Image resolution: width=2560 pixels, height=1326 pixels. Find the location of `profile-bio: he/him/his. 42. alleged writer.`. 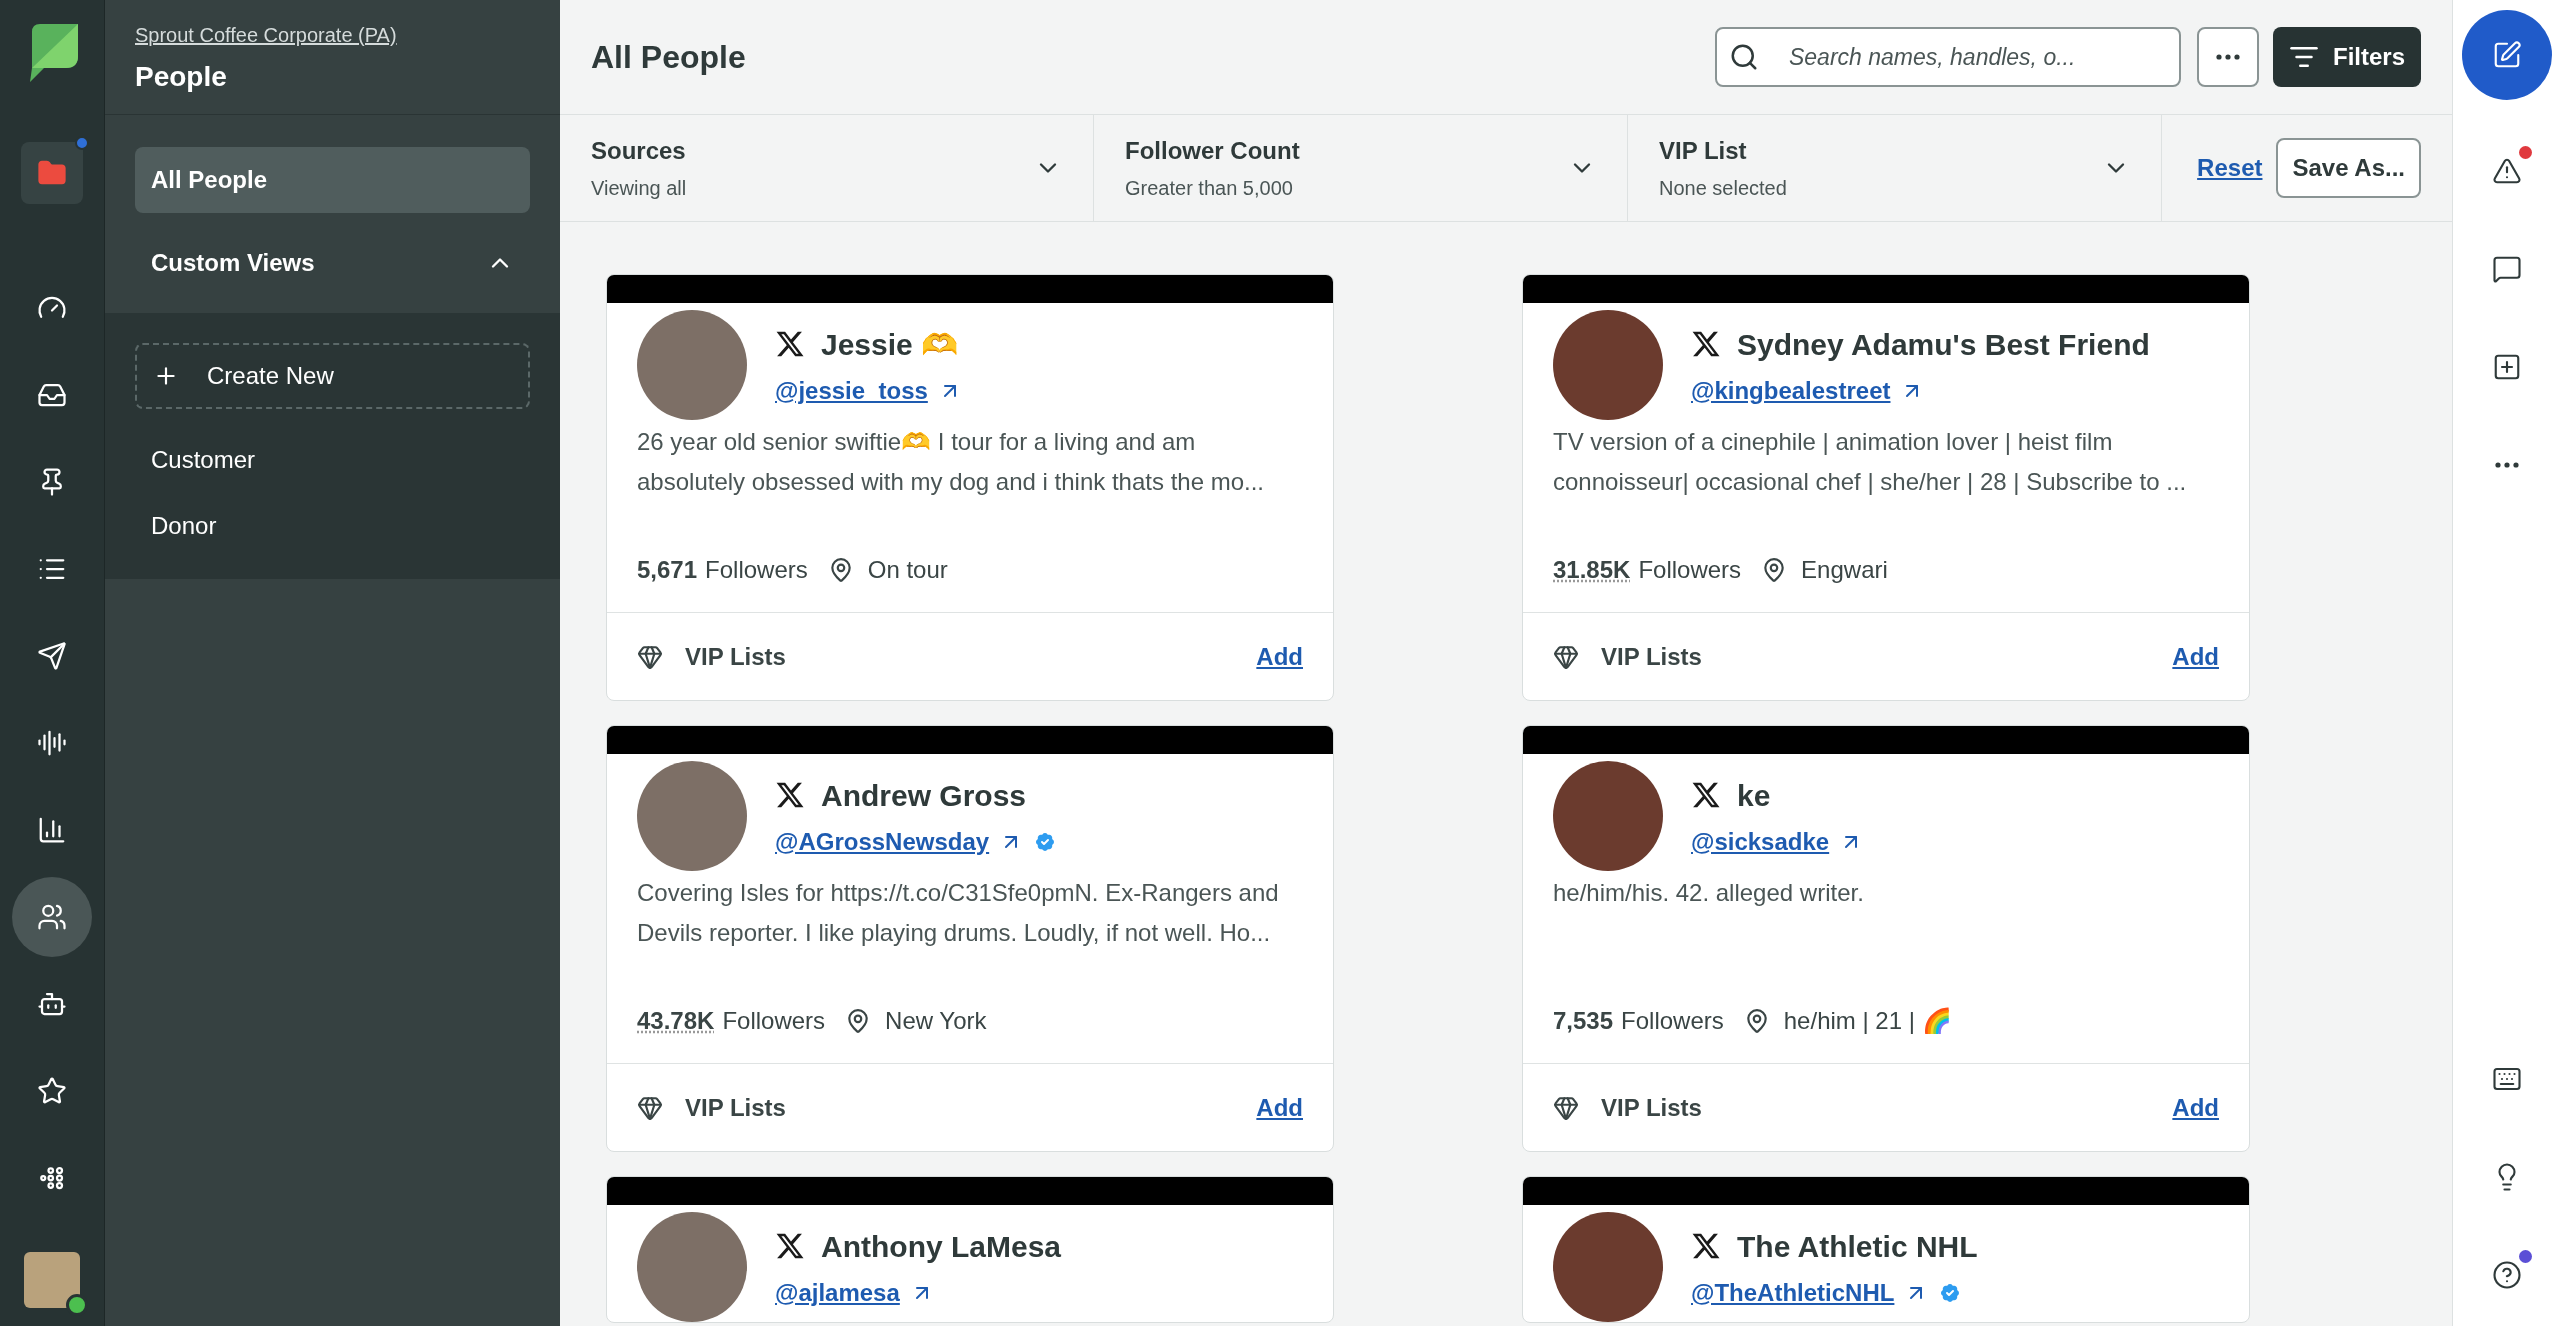

profile-bio: he/him/his. 42. alleged writer. is located at coordinates (1709, 893).